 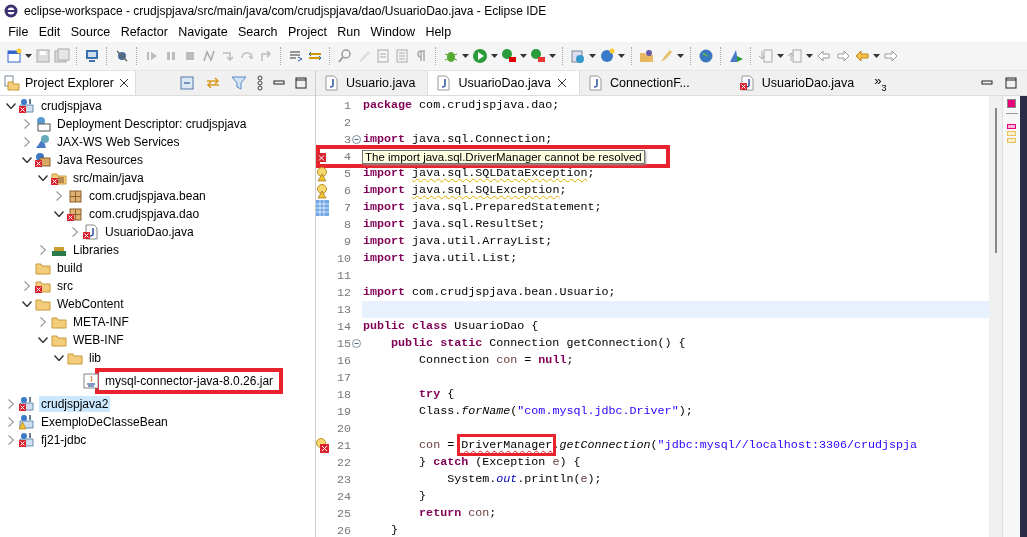 I want to click on collapse-all-icon, so click(x=187, y=83).